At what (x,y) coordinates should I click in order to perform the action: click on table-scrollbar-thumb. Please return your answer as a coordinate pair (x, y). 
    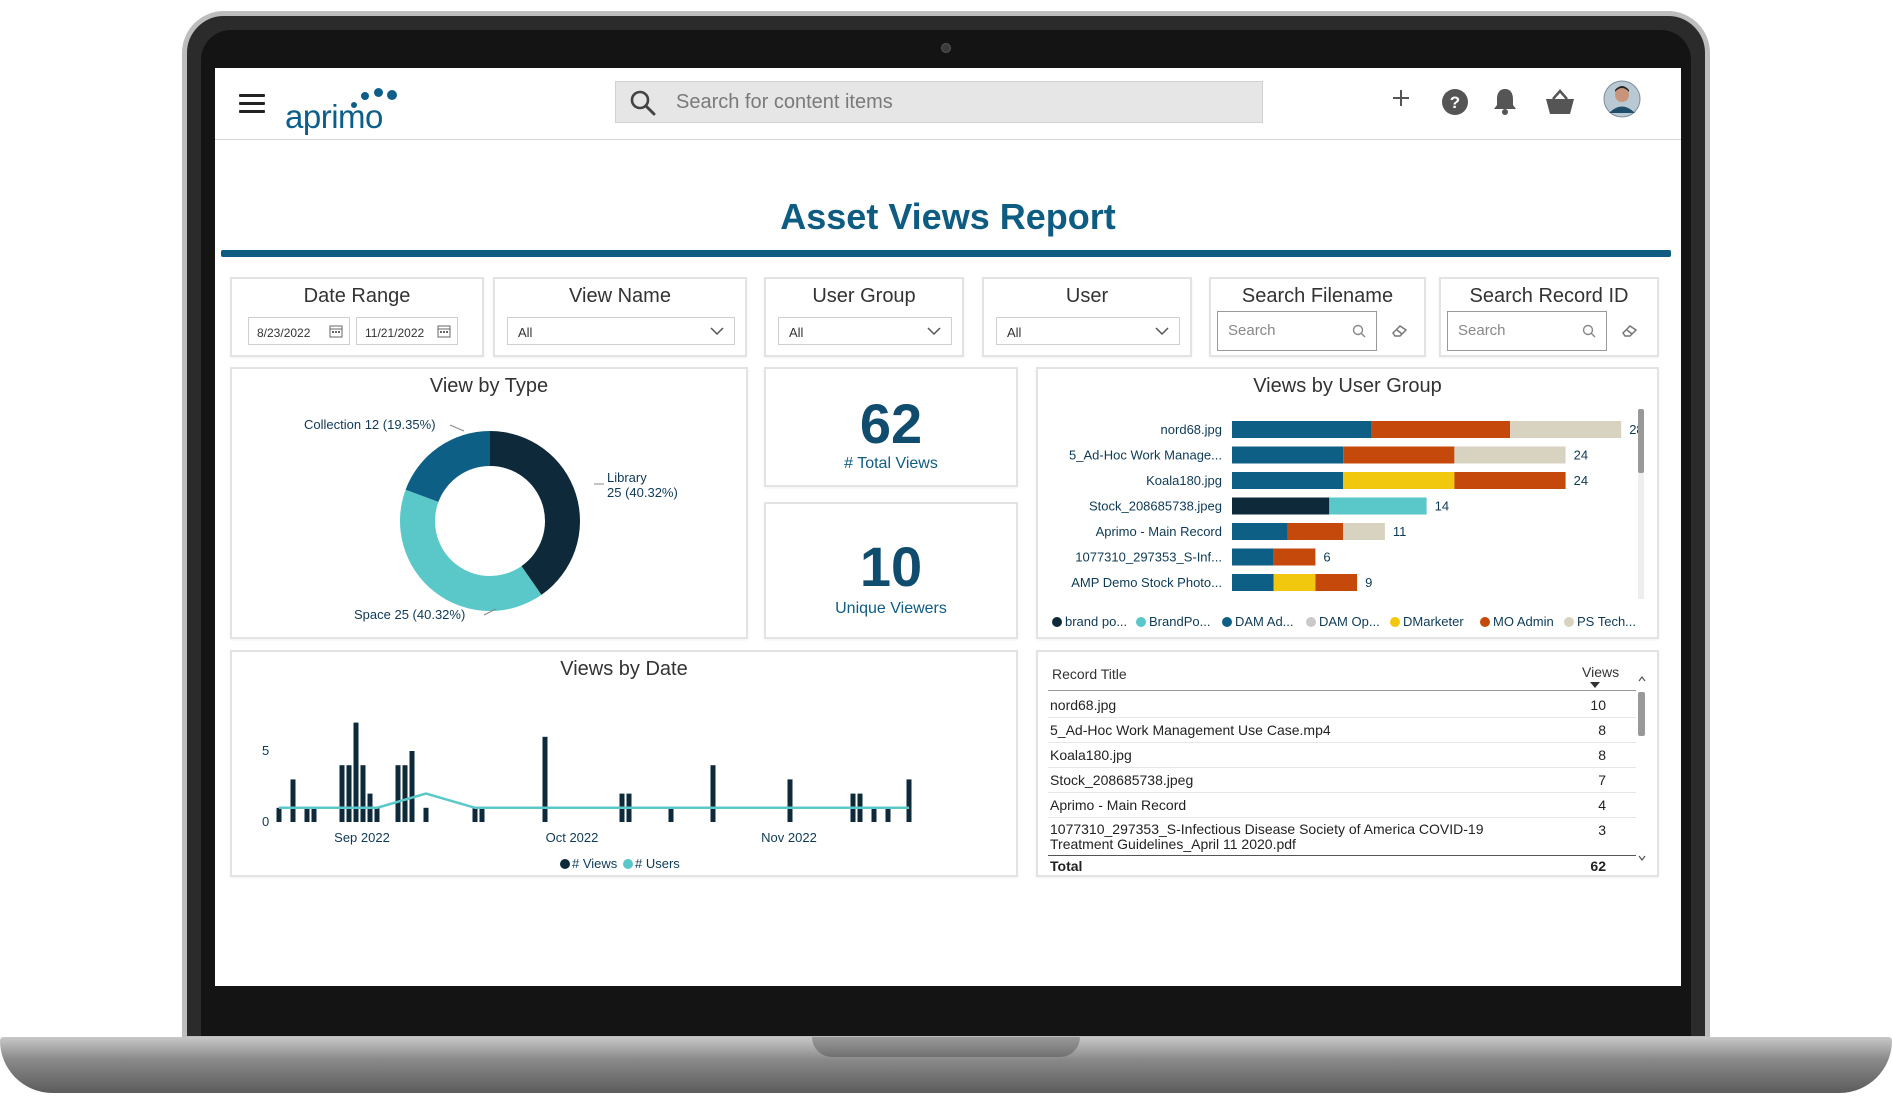
    Looking at the image, I should click on (1641, 714).